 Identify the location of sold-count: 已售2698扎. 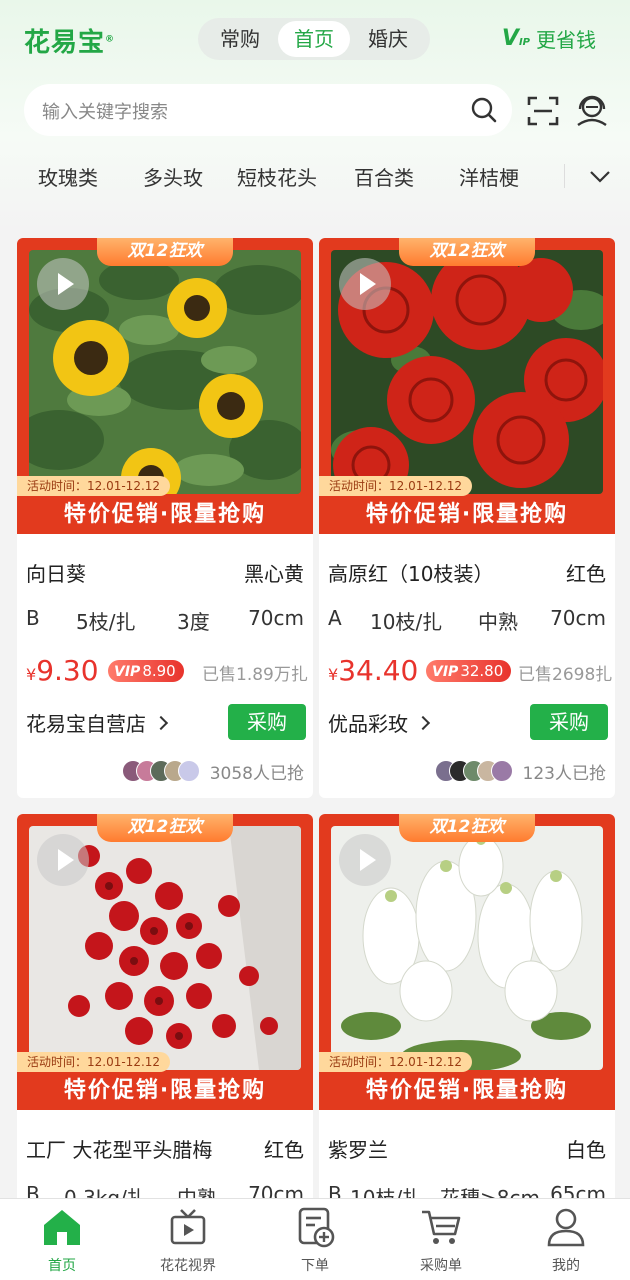
(565, 675).